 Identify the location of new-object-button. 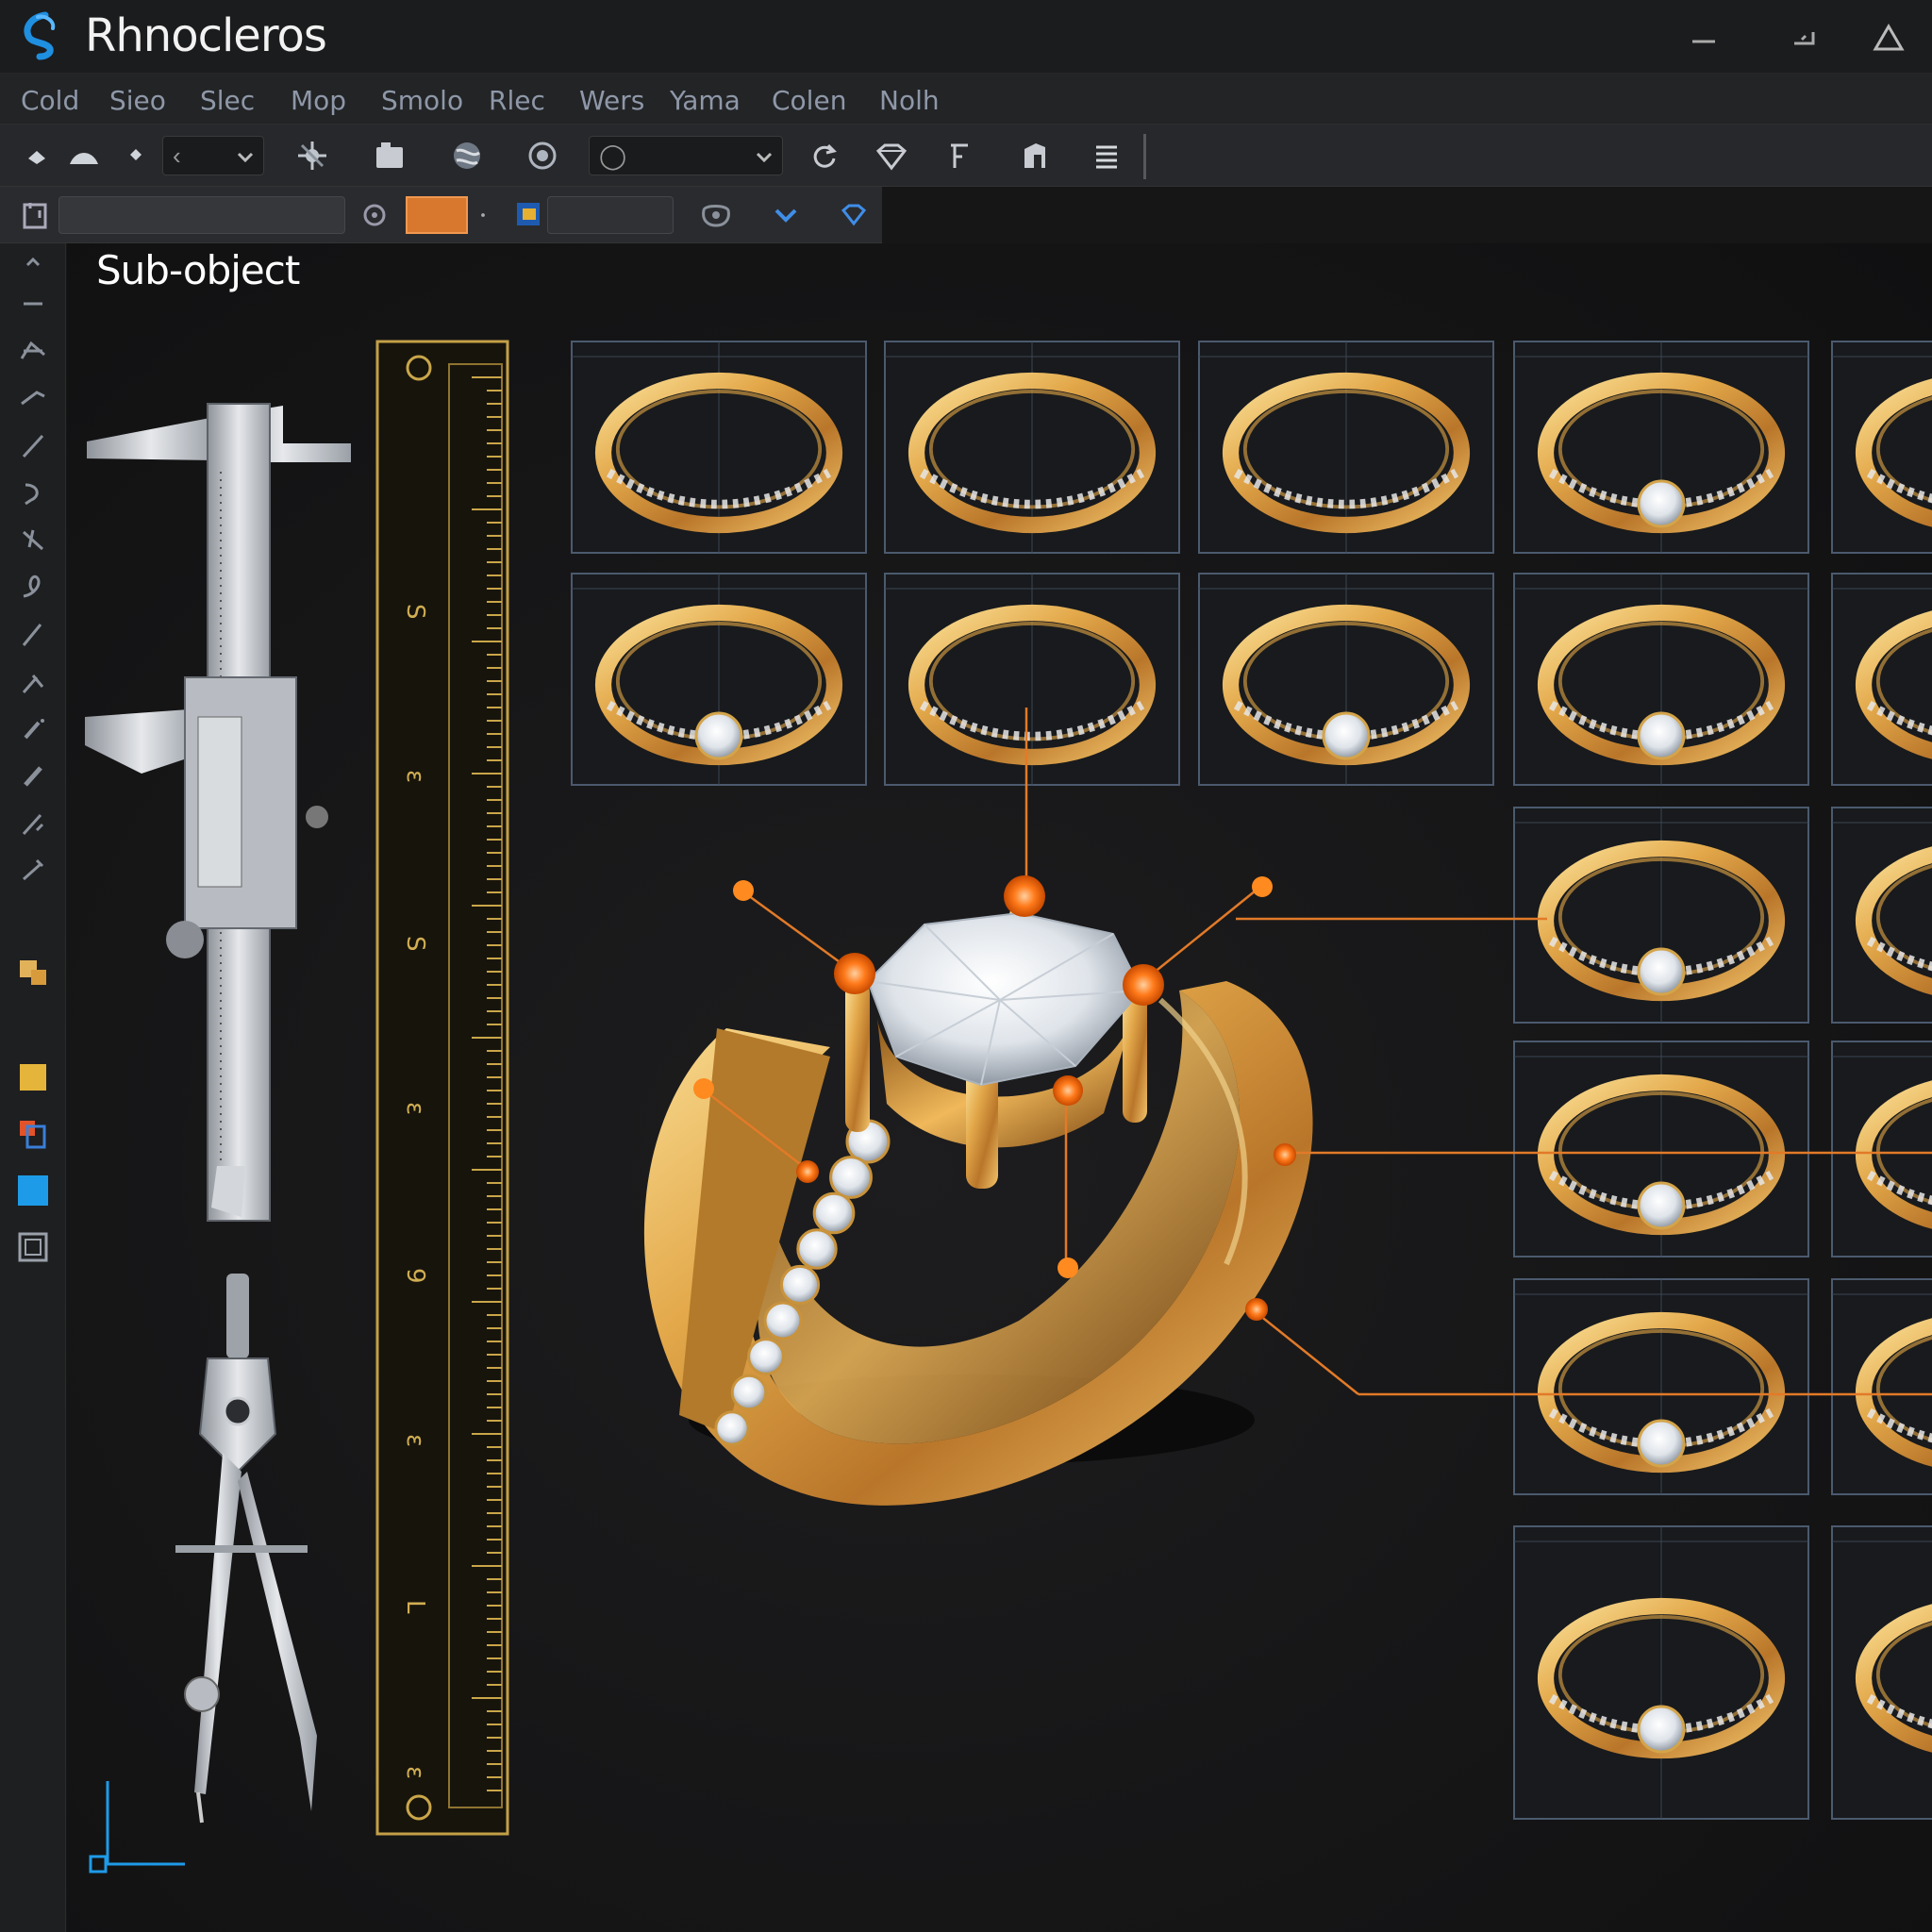
(35, 216).